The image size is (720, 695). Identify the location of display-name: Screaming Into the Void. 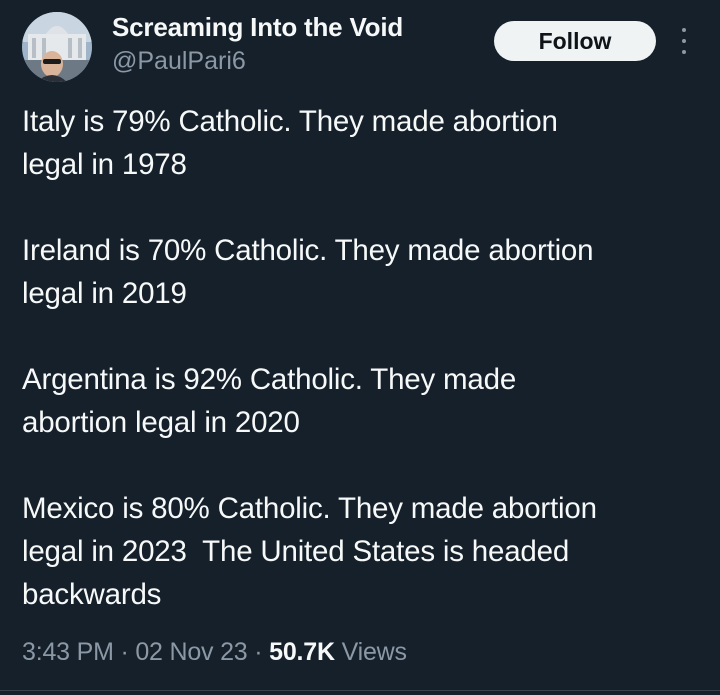
(257, 27).